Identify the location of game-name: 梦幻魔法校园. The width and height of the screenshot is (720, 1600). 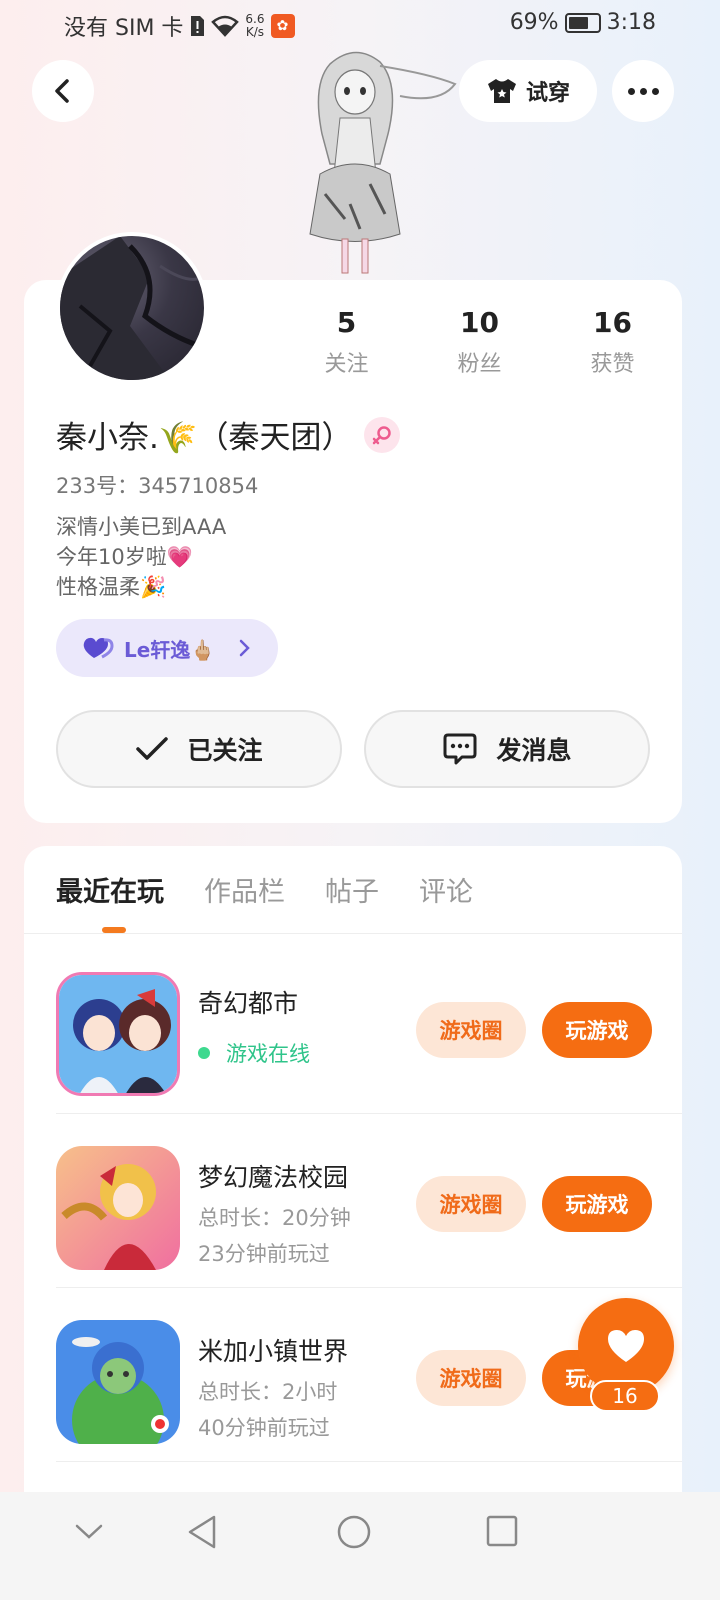
(273, 1177).